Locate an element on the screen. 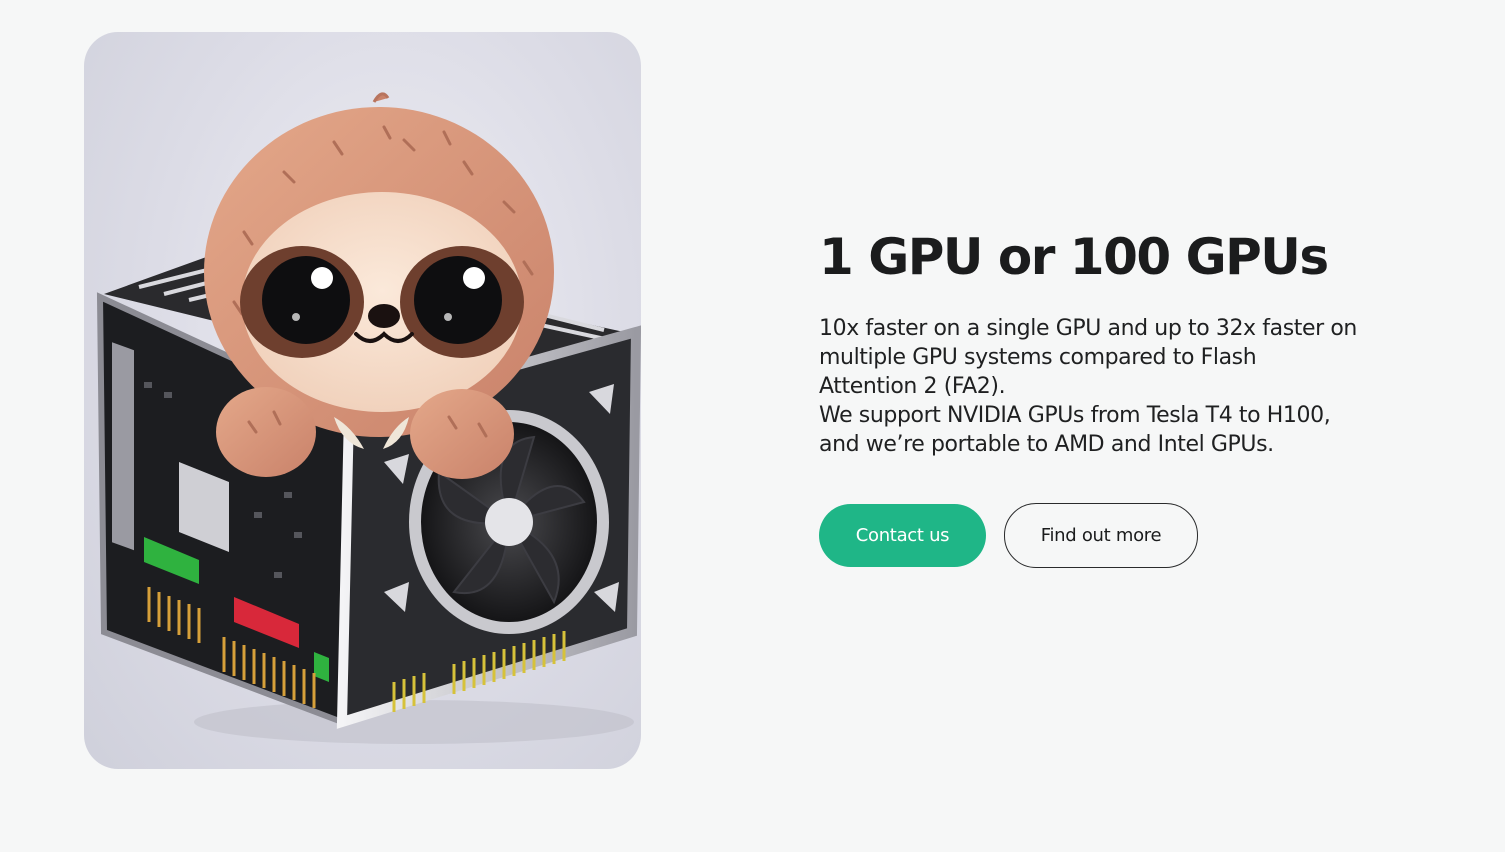 The image size is (1505, 852). find-out-more-button: Find out more is located at coordinates (1101, 535).